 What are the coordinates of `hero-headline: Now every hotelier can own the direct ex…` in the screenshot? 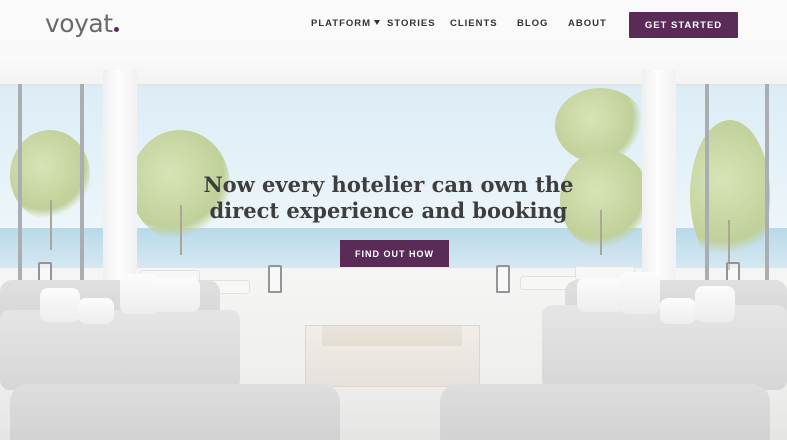 It's located at (388, 198).